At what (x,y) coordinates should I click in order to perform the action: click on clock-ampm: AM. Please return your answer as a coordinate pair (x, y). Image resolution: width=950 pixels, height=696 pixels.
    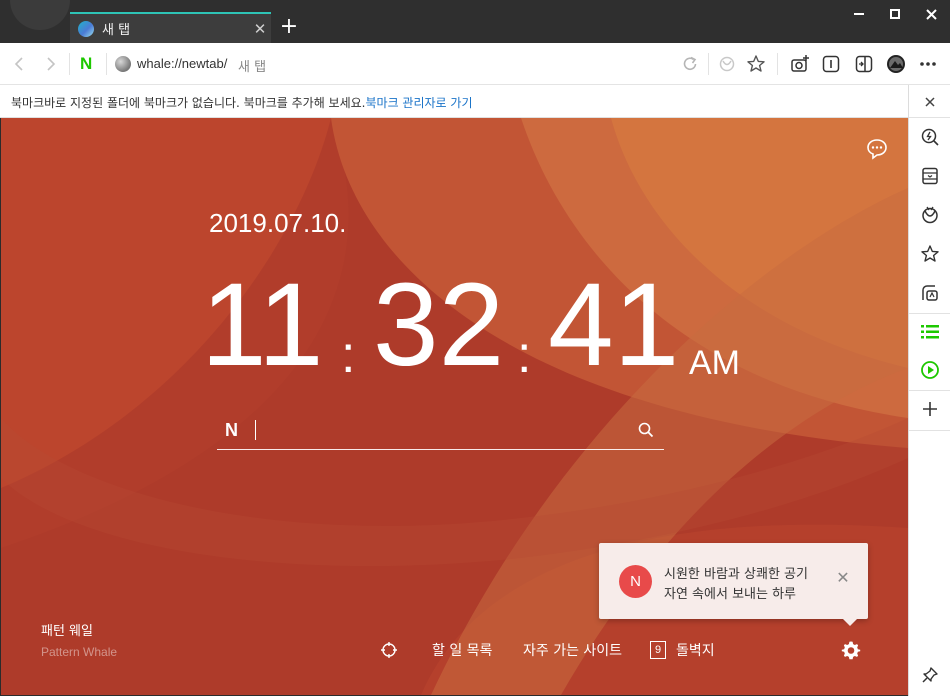
    Looking at the image, I should click on (714, 363).